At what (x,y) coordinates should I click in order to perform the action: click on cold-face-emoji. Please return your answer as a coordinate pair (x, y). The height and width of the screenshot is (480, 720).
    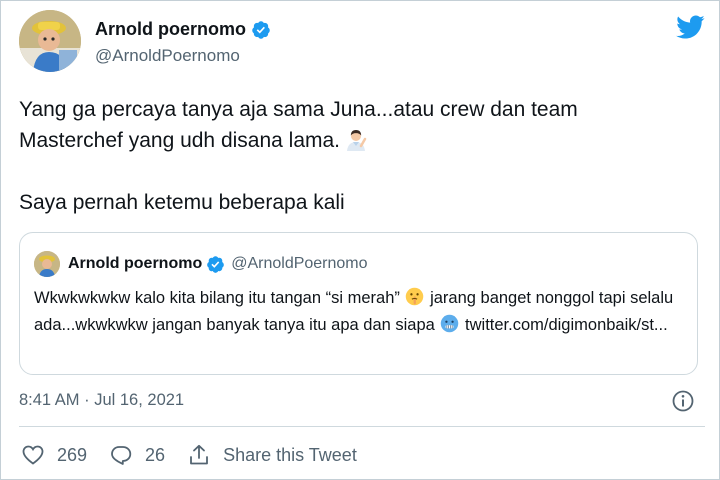
    Looking at the image, I should click on (450, 323).